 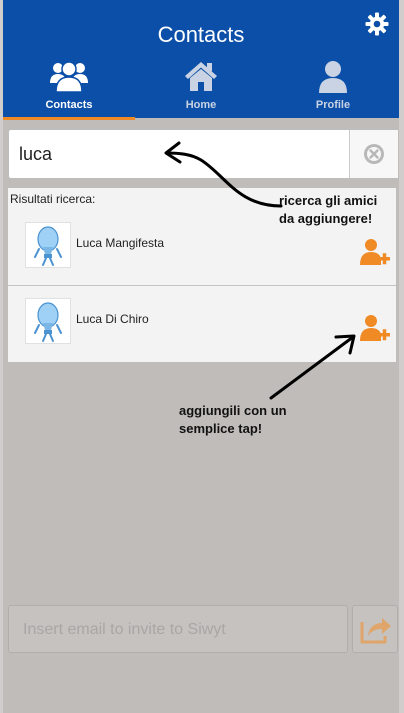 I want to click on share-icon, so click(x=375, y=631).